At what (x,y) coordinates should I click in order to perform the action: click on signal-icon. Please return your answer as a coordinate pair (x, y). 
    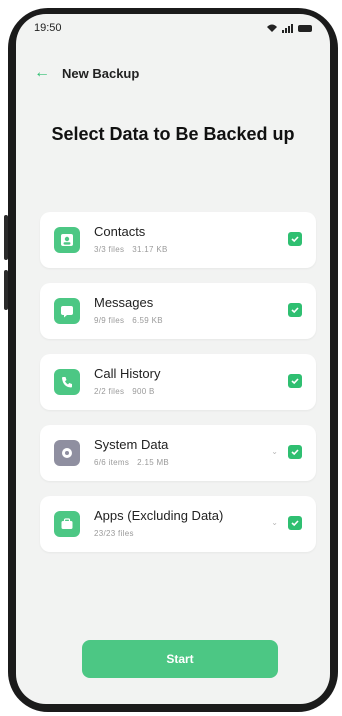
    Looking at the image, I should click on (287, 28).